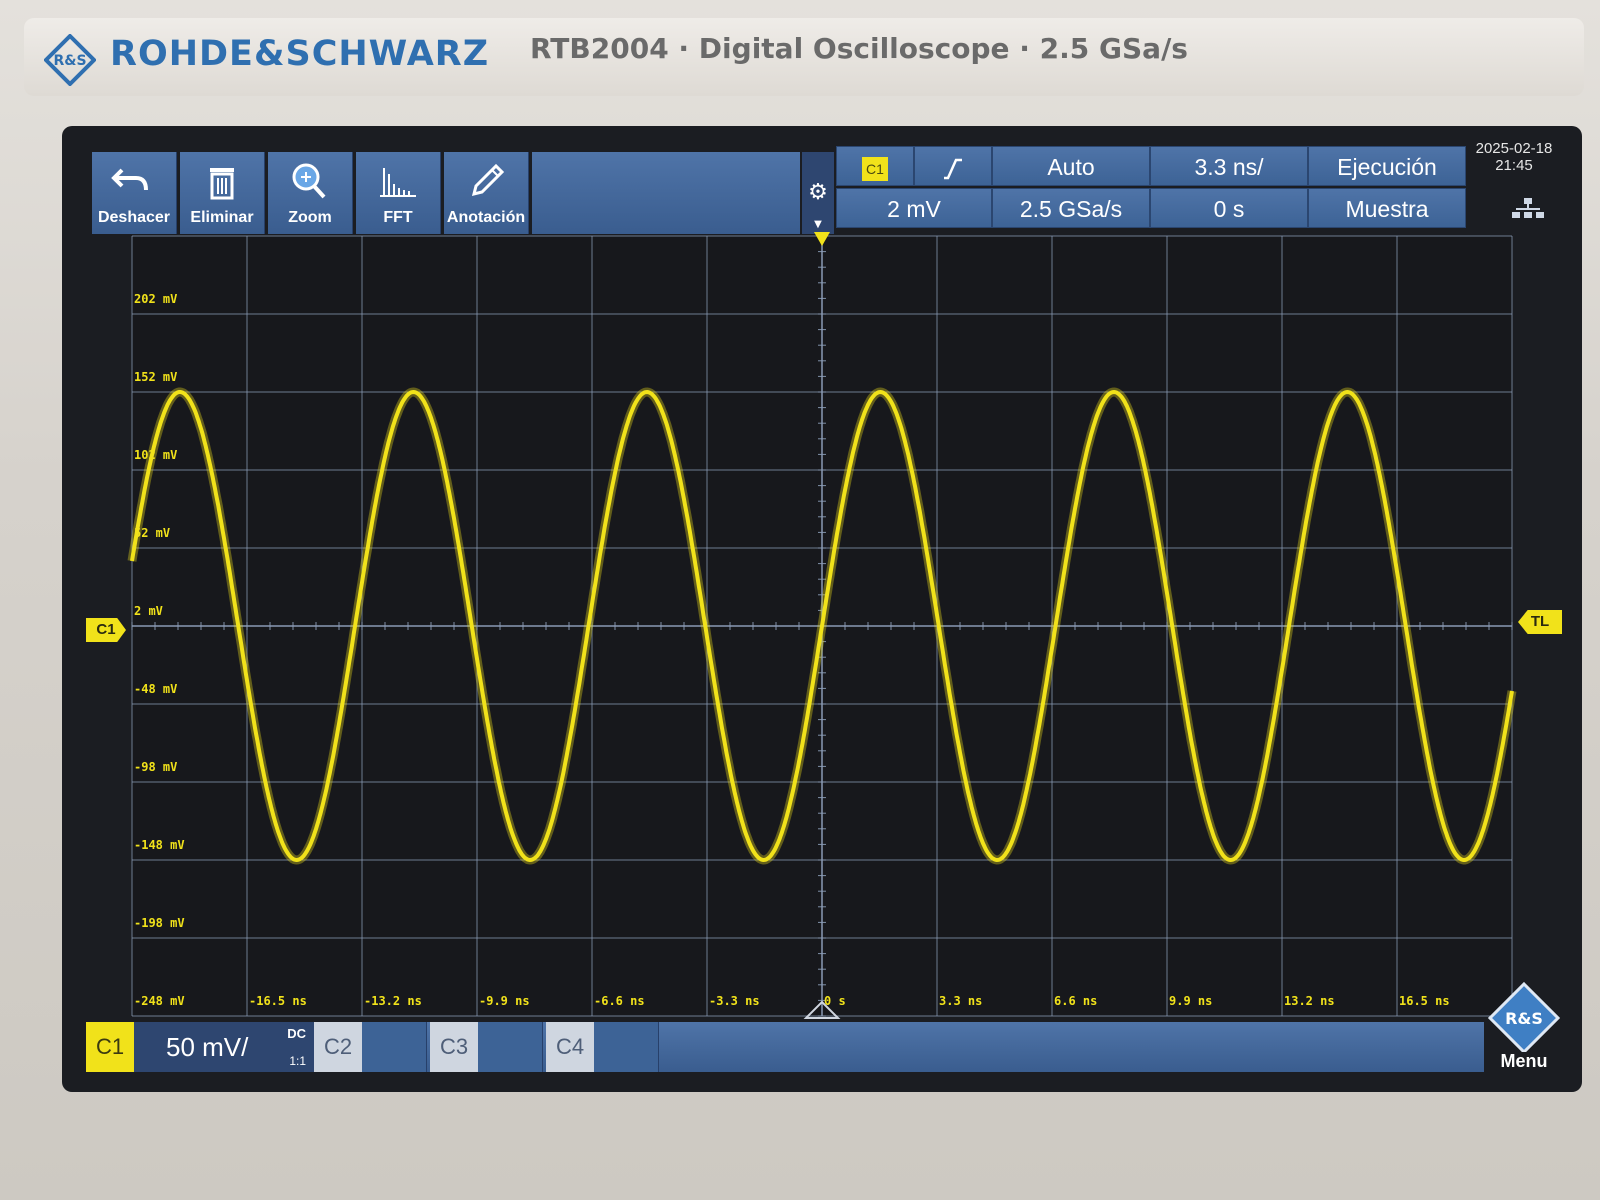 This screenshot has width=1600, height=1200. What do you see at coordinates (159, 845) in the screenshot?
I see `y-axis-label: -148 mV` at bounding box center [159, 845].